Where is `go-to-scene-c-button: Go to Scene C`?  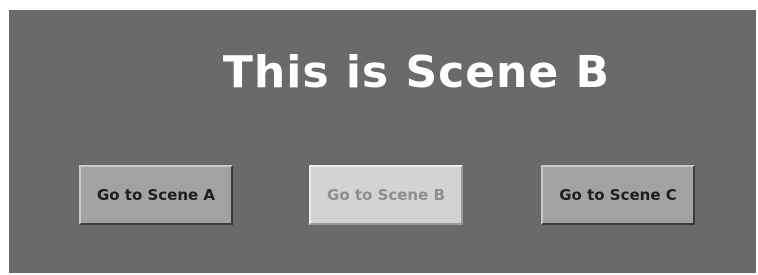 go-to-scene-c-button: Go to Scene C is located at coordinates (618, 195).